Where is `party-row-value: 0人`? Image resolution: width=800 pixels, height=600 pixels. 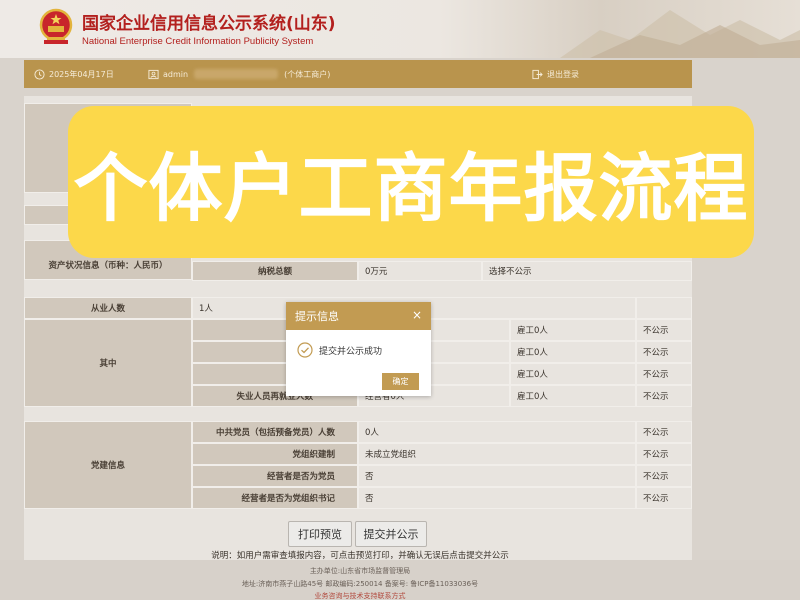
party-row-value: 0人 is located at coordinates (497, 432).